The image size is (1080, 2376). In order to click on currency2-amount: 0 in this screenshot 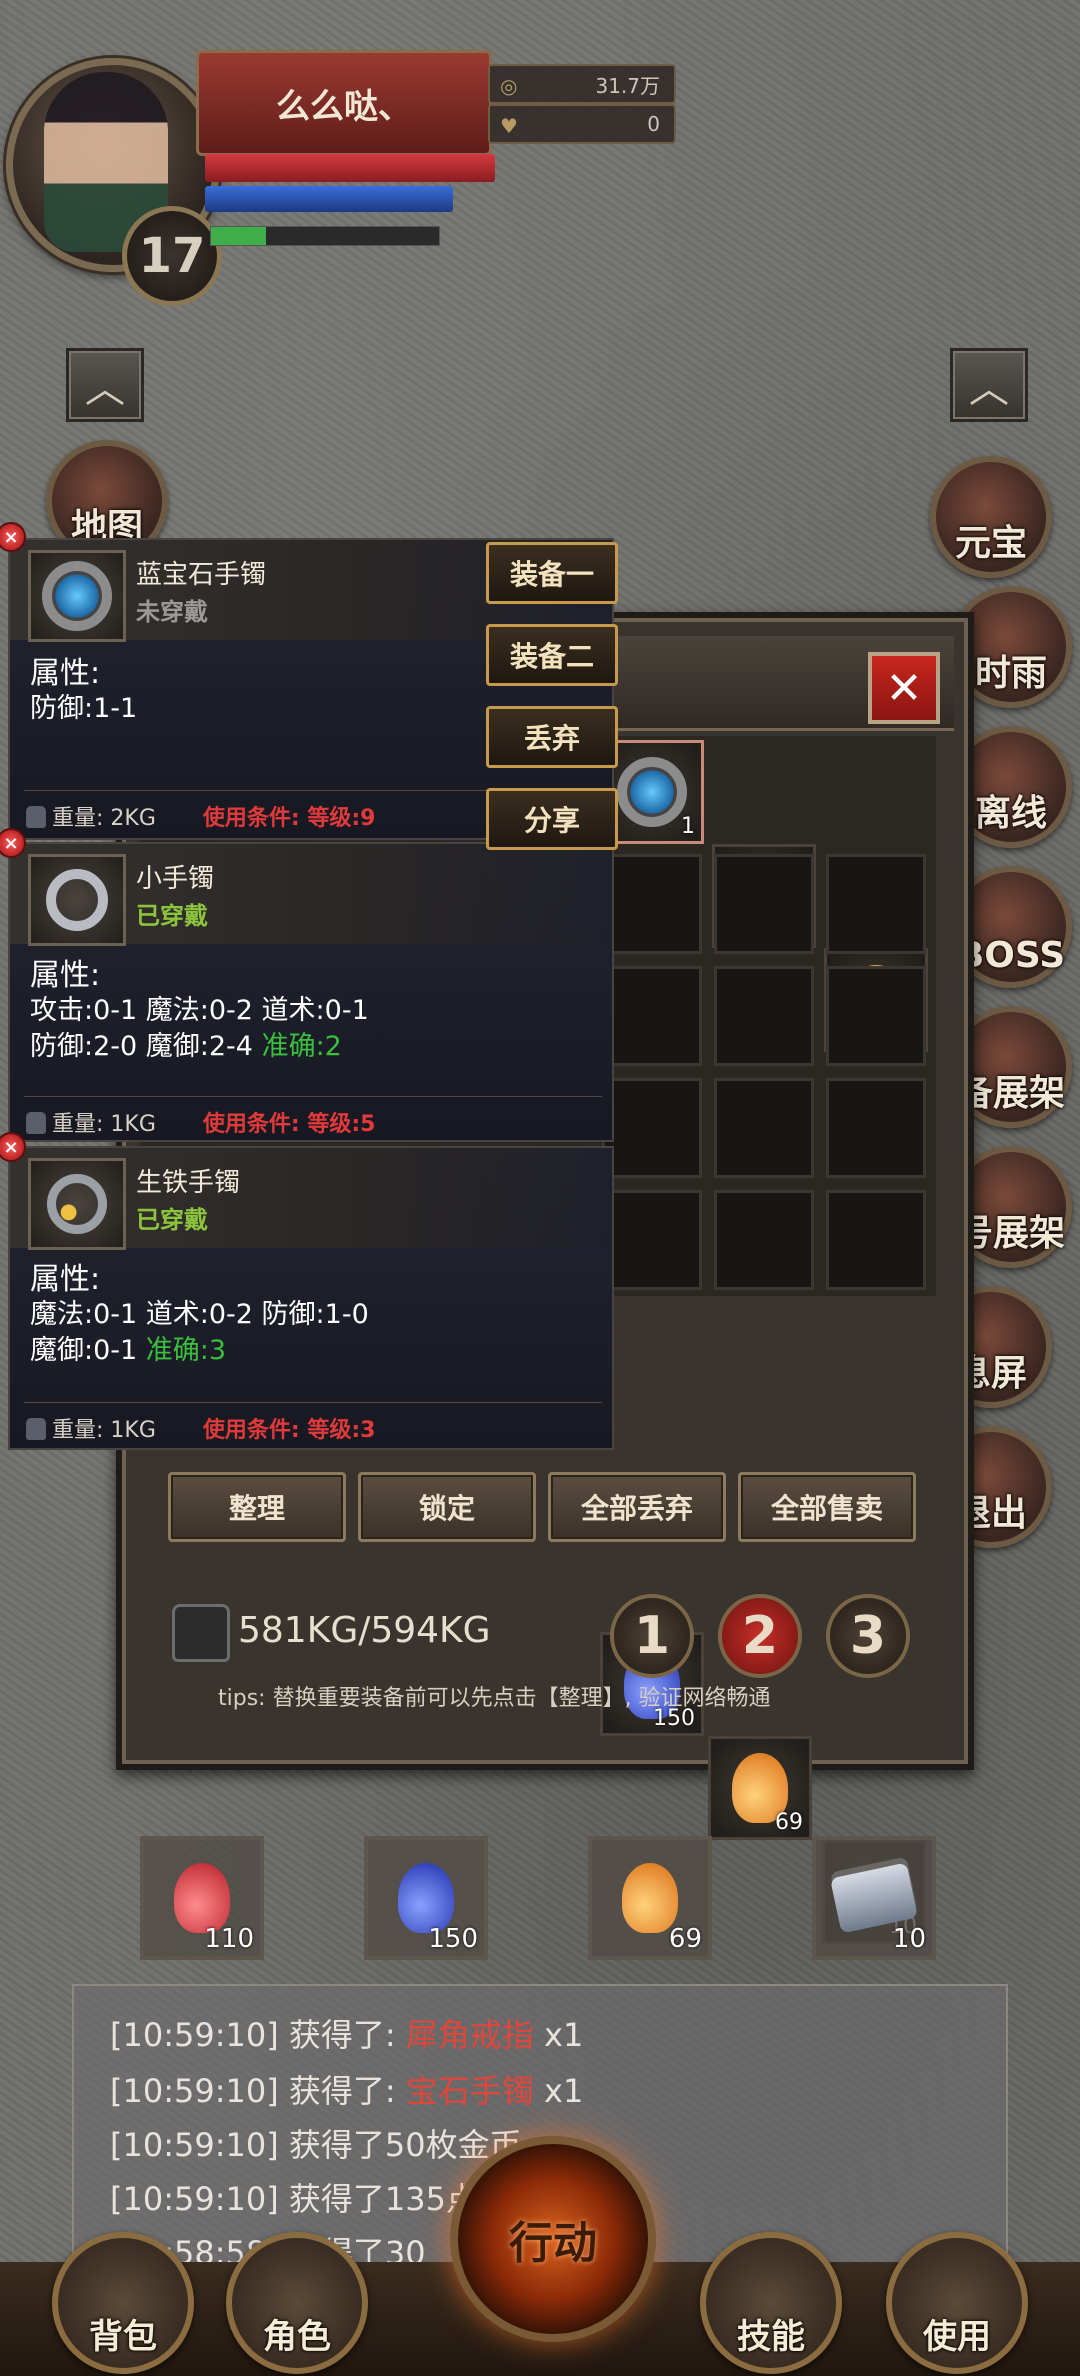, I will do `click(653, 124)`.